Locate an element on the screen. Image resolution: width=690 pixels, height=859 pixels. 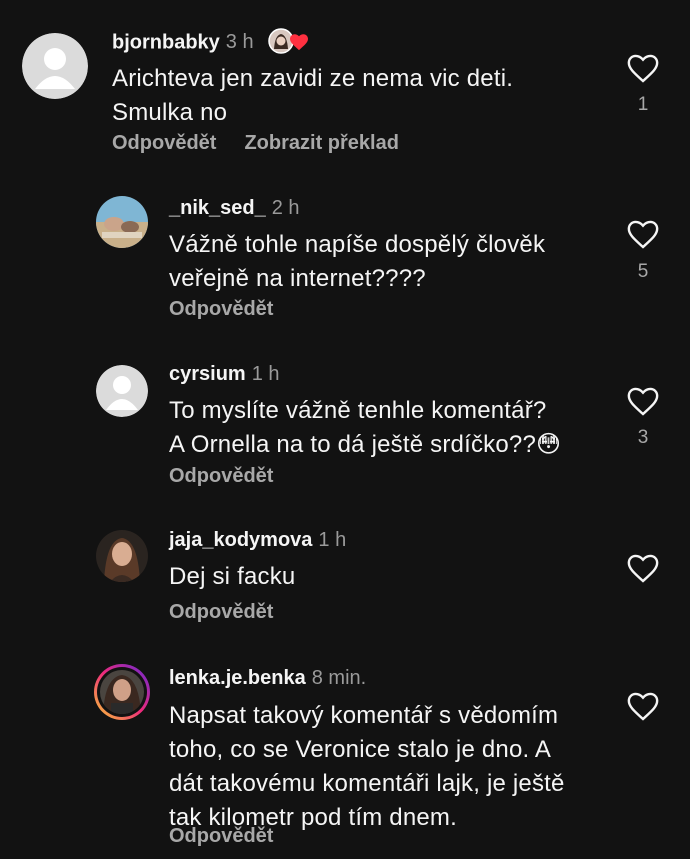
comment-text-line: To myslíte vážně tenhle komentář? is located at coordinates (358, 410).